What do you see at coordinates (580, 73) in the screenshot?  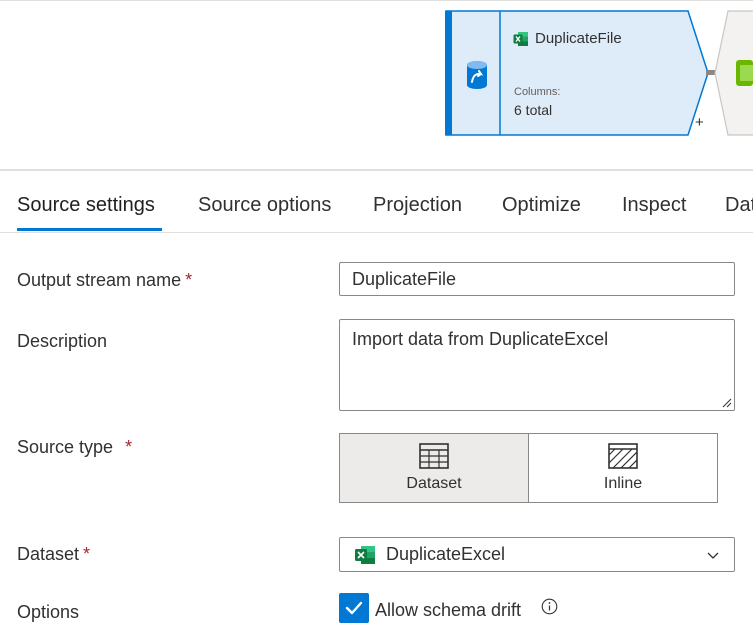 I see `source-node-duplicatefile: DuplicateFile Columns: 6 total +` at bounding box center [580, 73].